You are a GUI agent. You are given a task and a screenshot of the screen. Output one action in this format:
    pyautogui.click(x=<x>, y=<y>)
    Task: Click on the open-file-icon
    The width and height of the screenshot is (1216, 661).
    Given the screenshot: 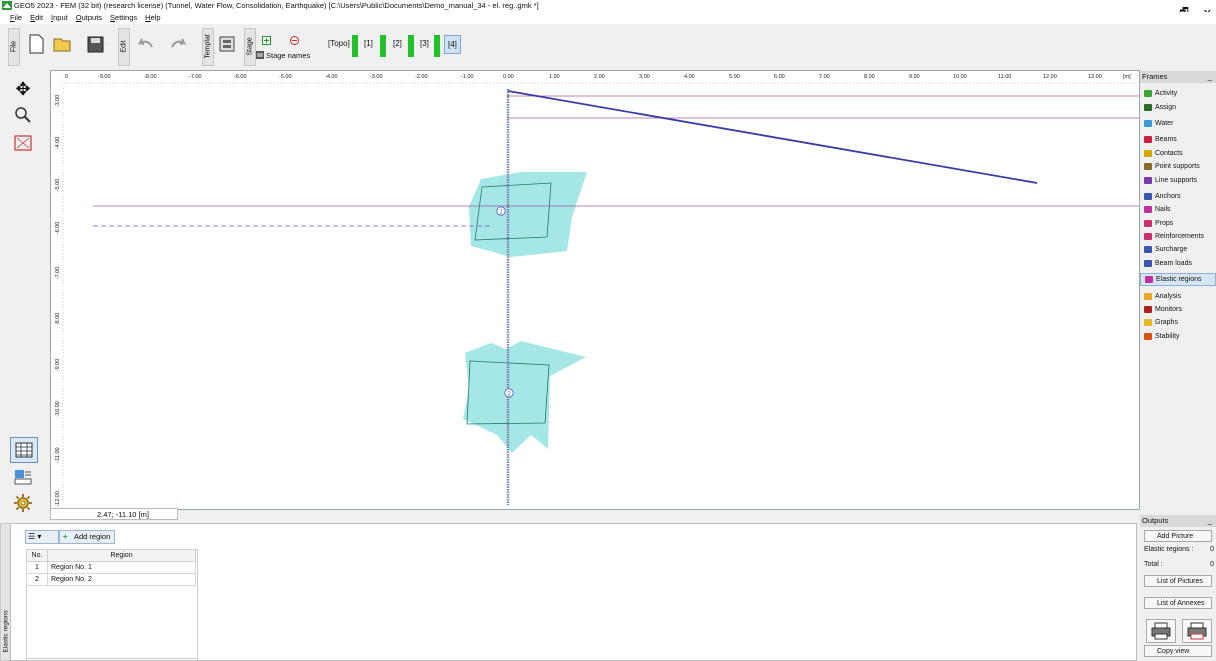 What is the action you would take?
    pyautogui.click(x=62, y=44)
    